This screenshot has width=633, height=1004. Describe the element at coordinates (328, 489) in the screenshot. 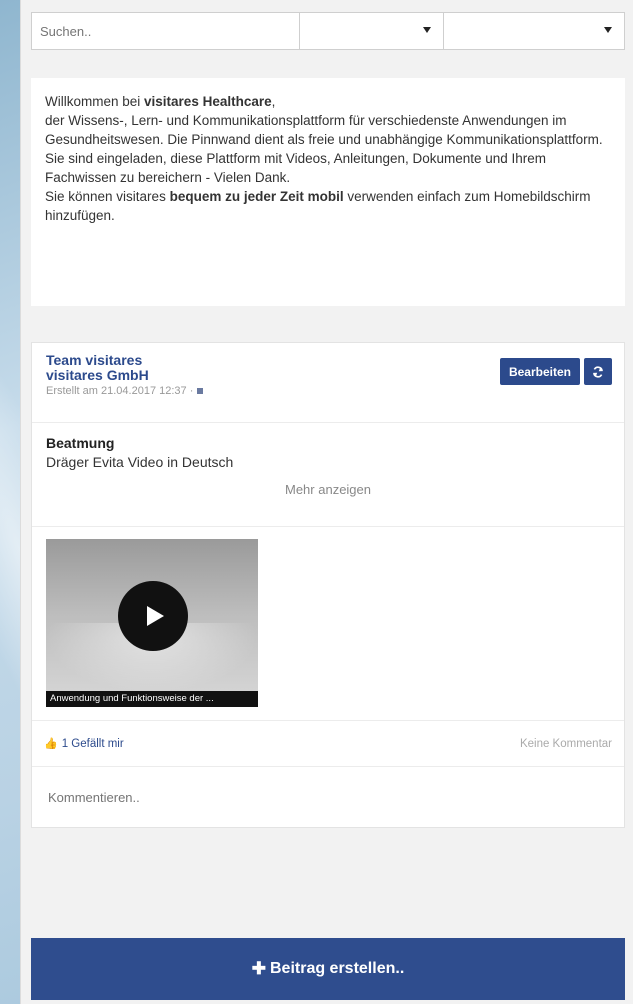

I see `show-more-link: Mehr anzeigen` at that location.